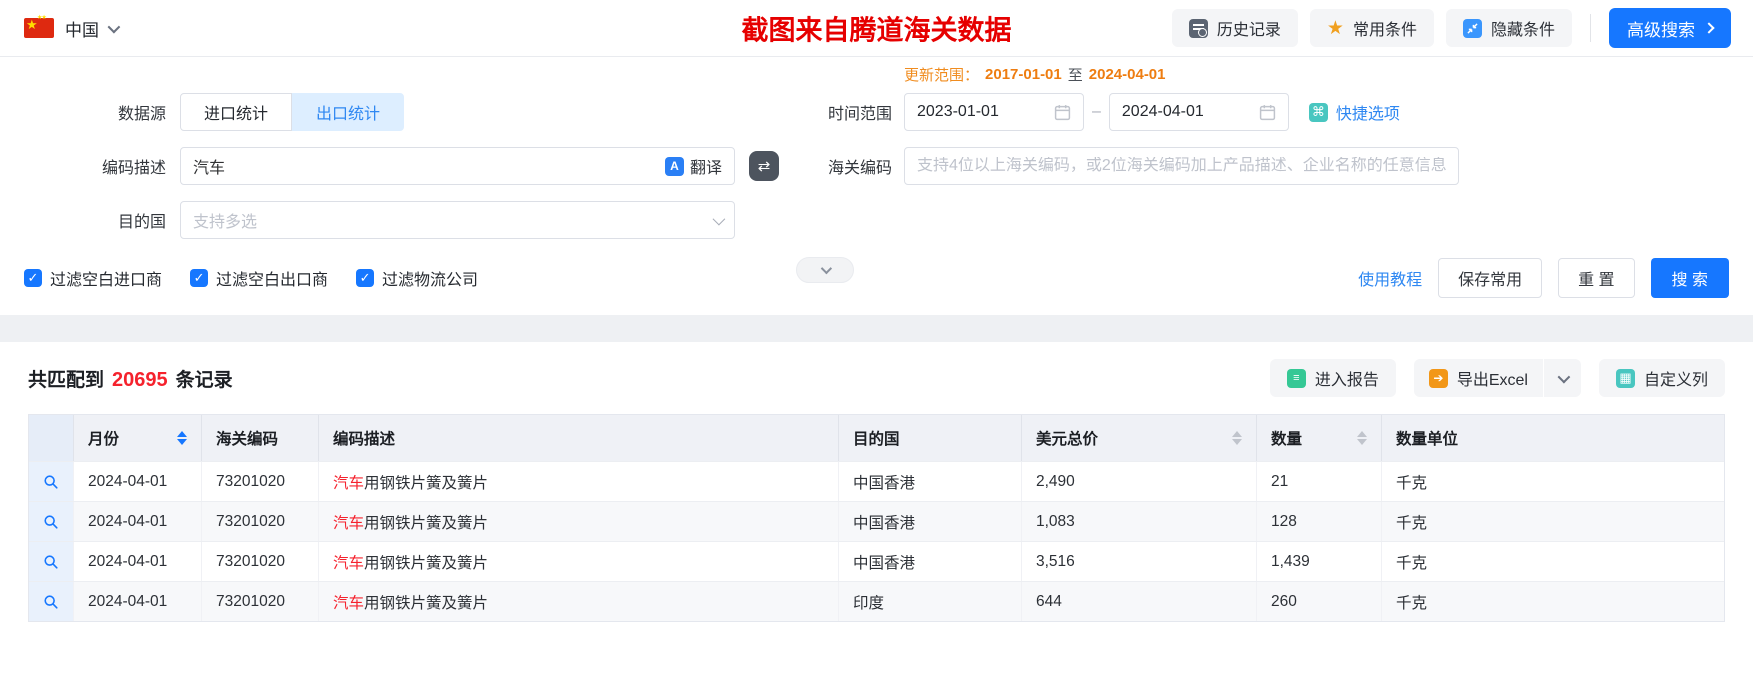 The image size is (1753, 689). Describe the element at coordinates (1198, 28) in the screenshot. I see `history-icon` at that location.